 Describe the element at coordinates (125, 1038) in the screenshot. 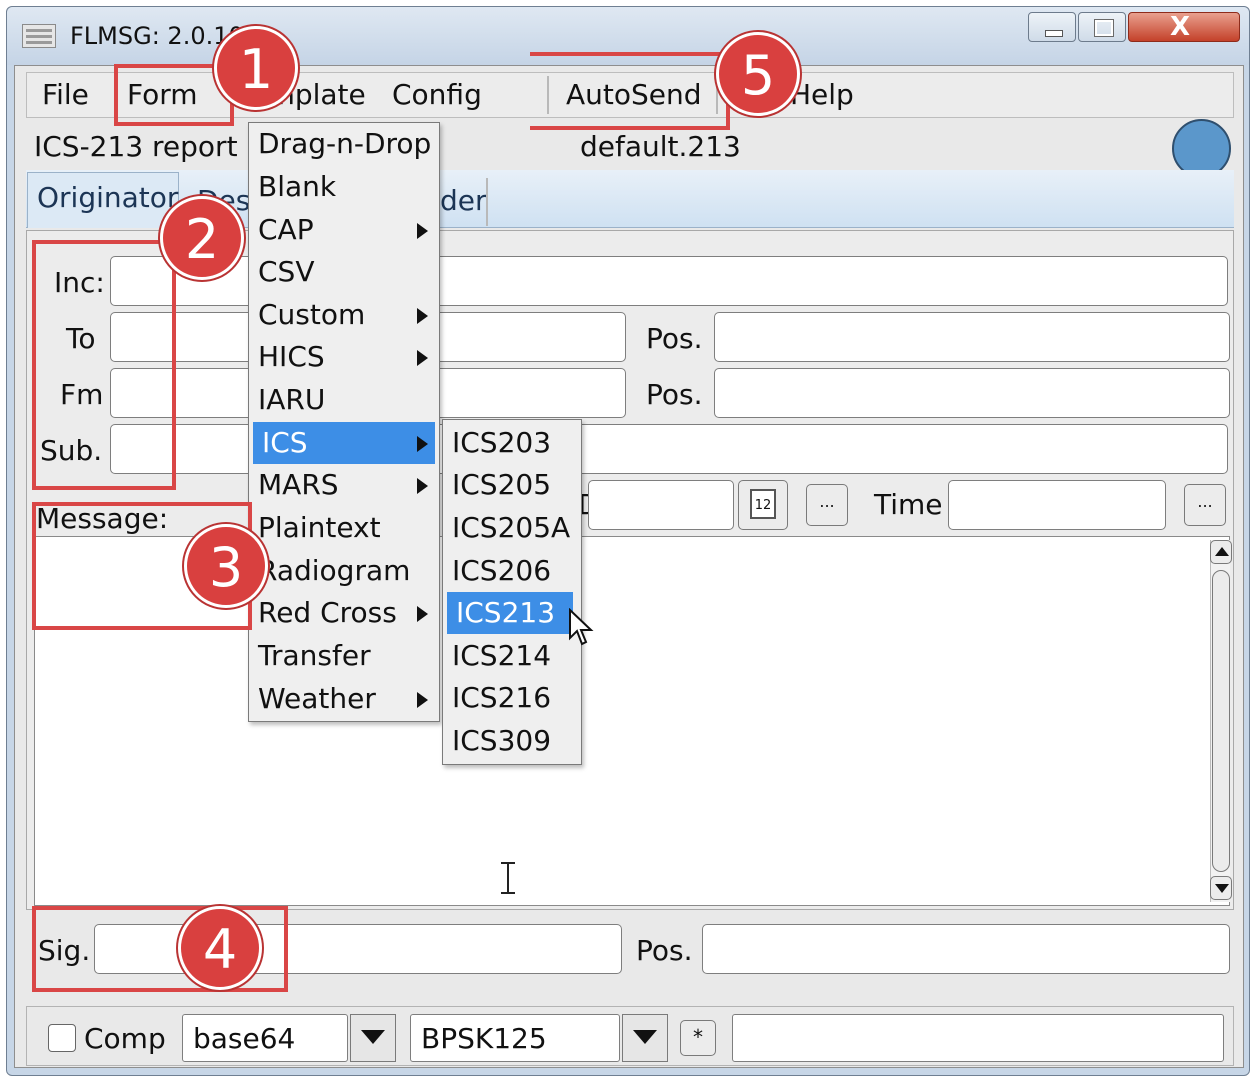

I see `comp-label: Comp` at that location.